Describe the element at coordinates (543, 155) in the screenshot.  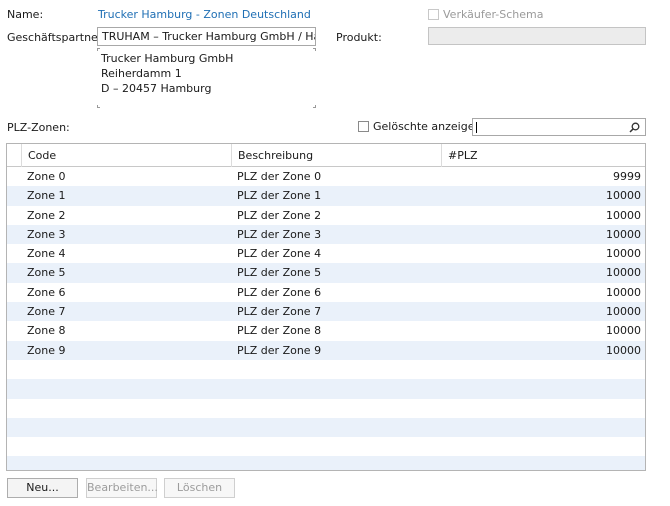
I see `column-header-plz-count: #PLZ` at that location.